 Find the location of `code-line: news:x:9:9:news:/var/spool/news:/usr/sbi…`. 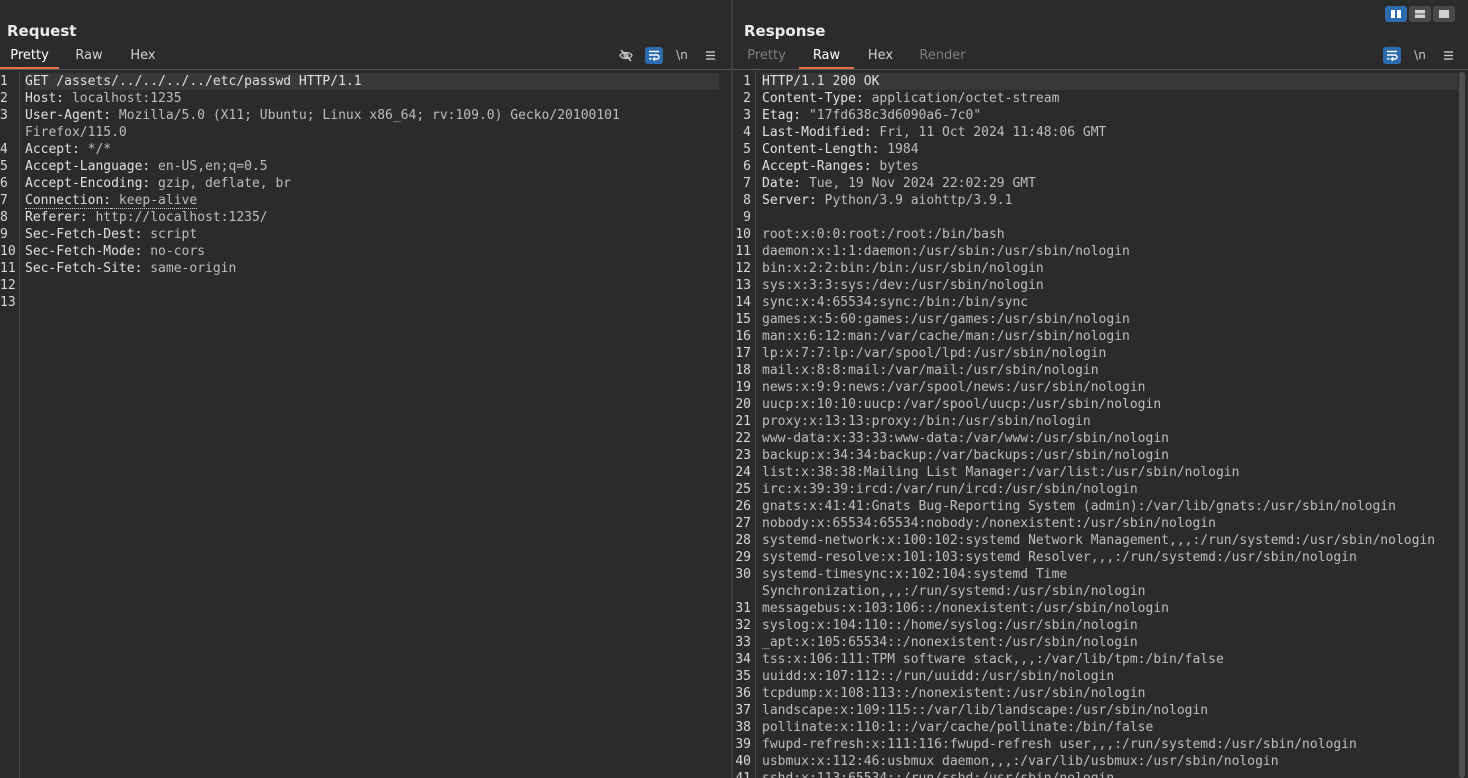

code-line: news:x:9:9:news:/var/spool/news:/usr/sbi… is located at coordinates (1110, 387).